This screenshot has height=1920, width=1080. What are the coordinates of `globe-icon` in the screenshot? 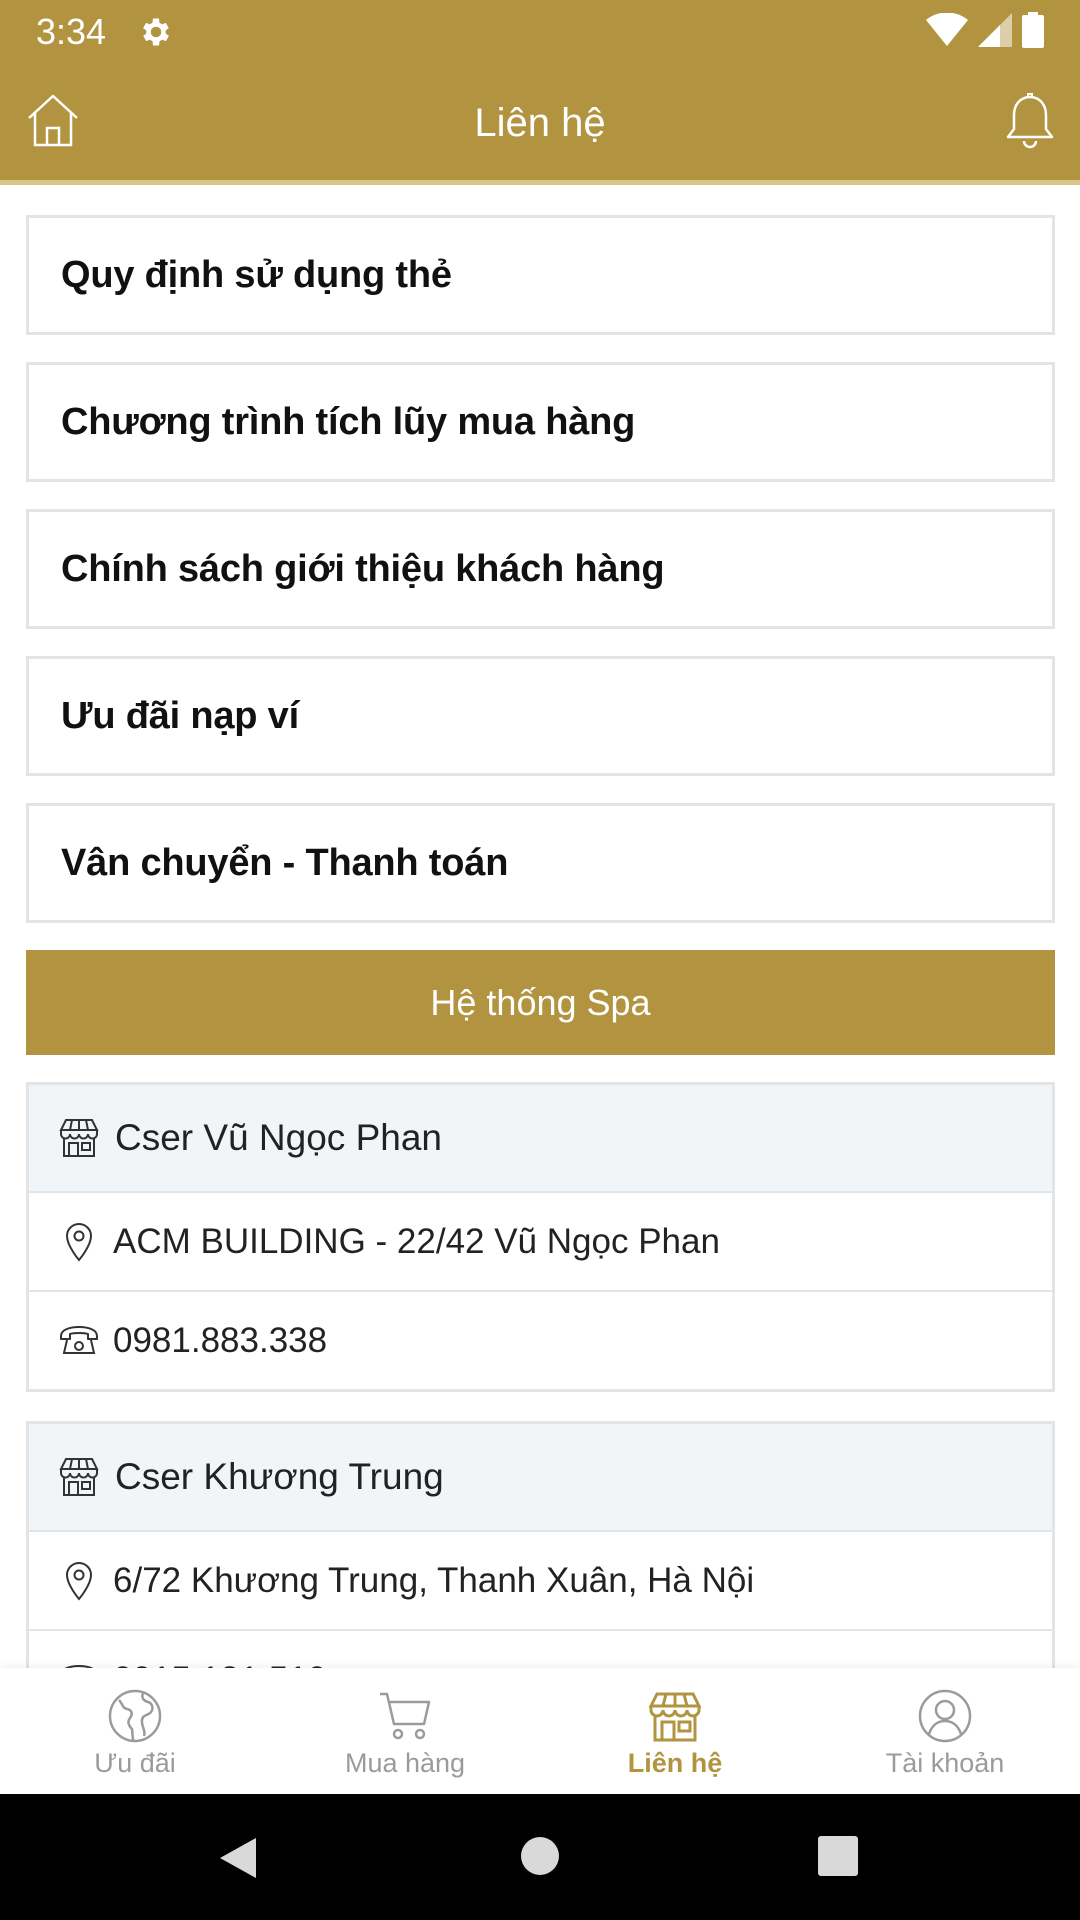 It's located at (135, 1716).